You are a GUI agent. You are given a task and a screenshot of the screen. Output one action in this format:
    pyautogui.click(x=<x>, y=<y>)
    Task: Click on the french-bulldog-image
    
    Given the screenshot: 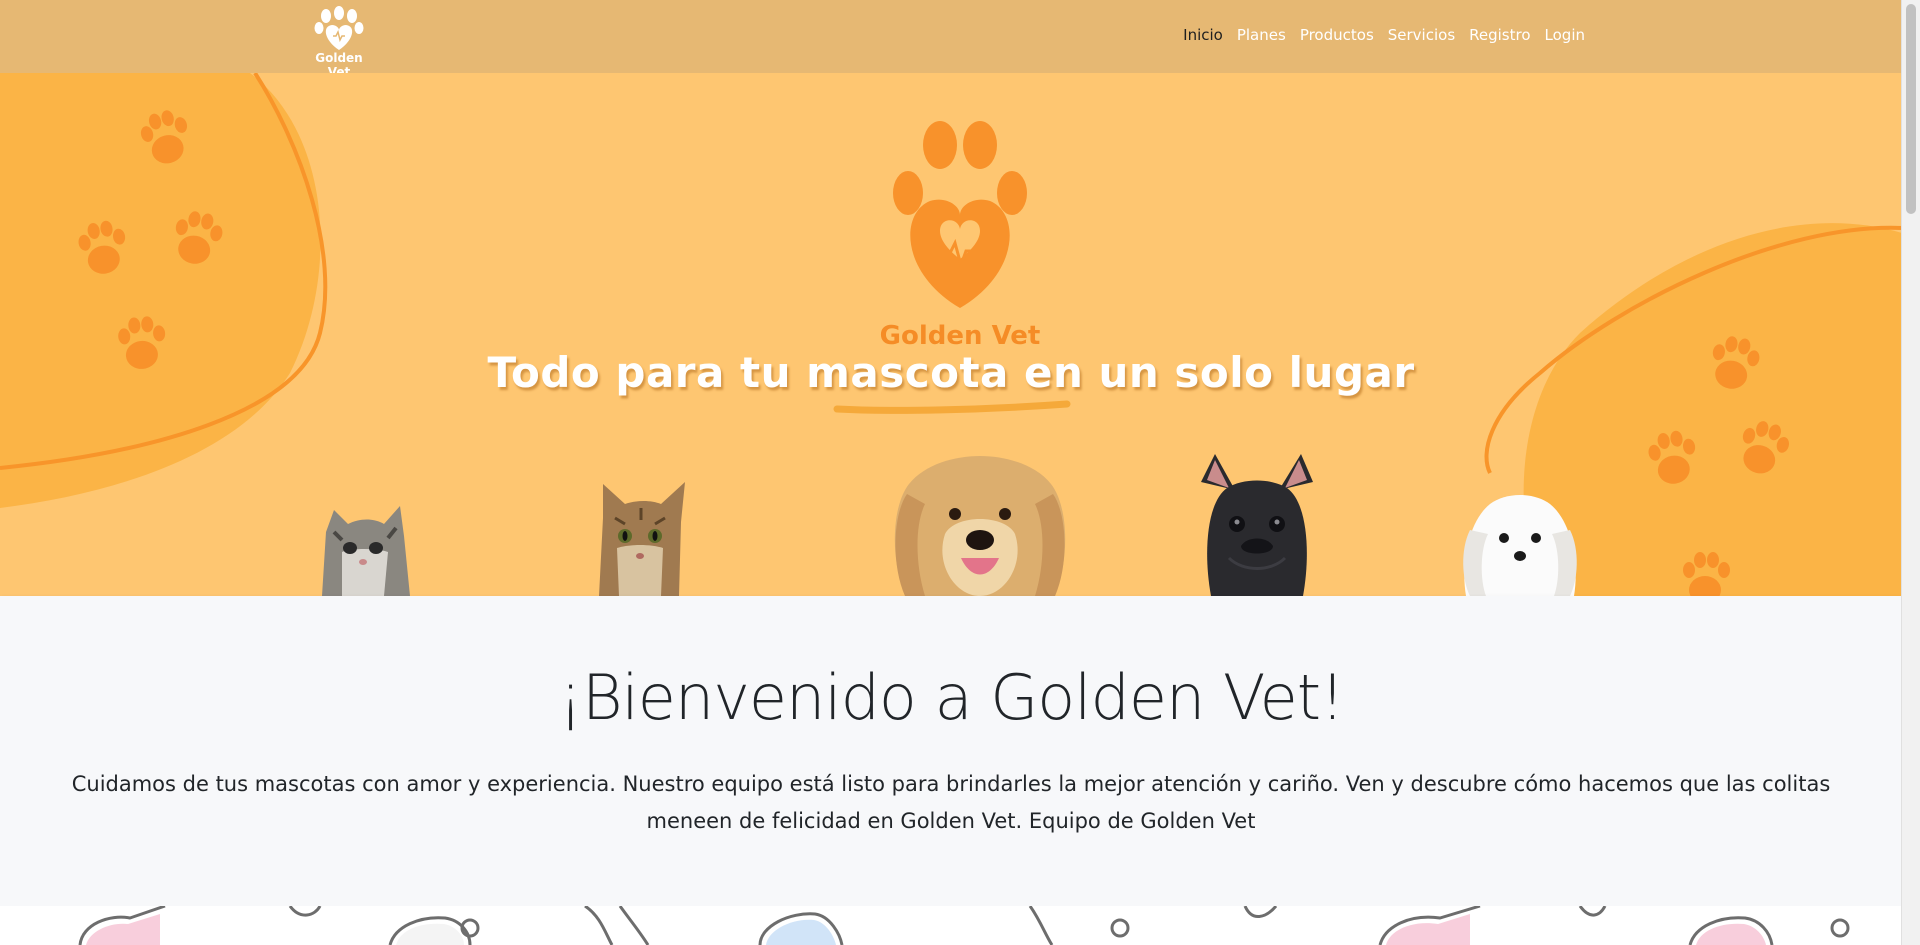 What is the action you would take?
    pyautogui.click(x=1257, y=525)
    